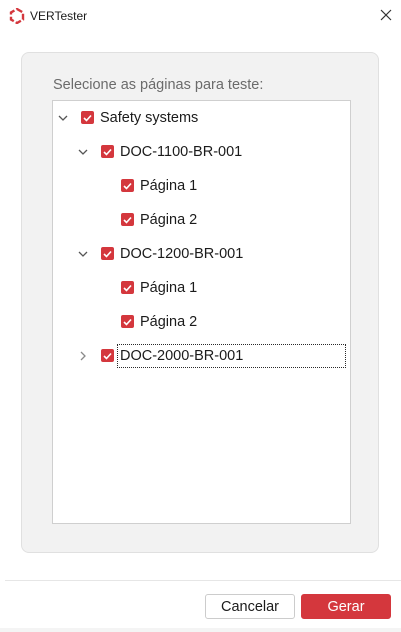  What do you see at coordinates (200, 16) in the screenshot?
I see `title-bar: VERTester` at bounding box center [200, 16].